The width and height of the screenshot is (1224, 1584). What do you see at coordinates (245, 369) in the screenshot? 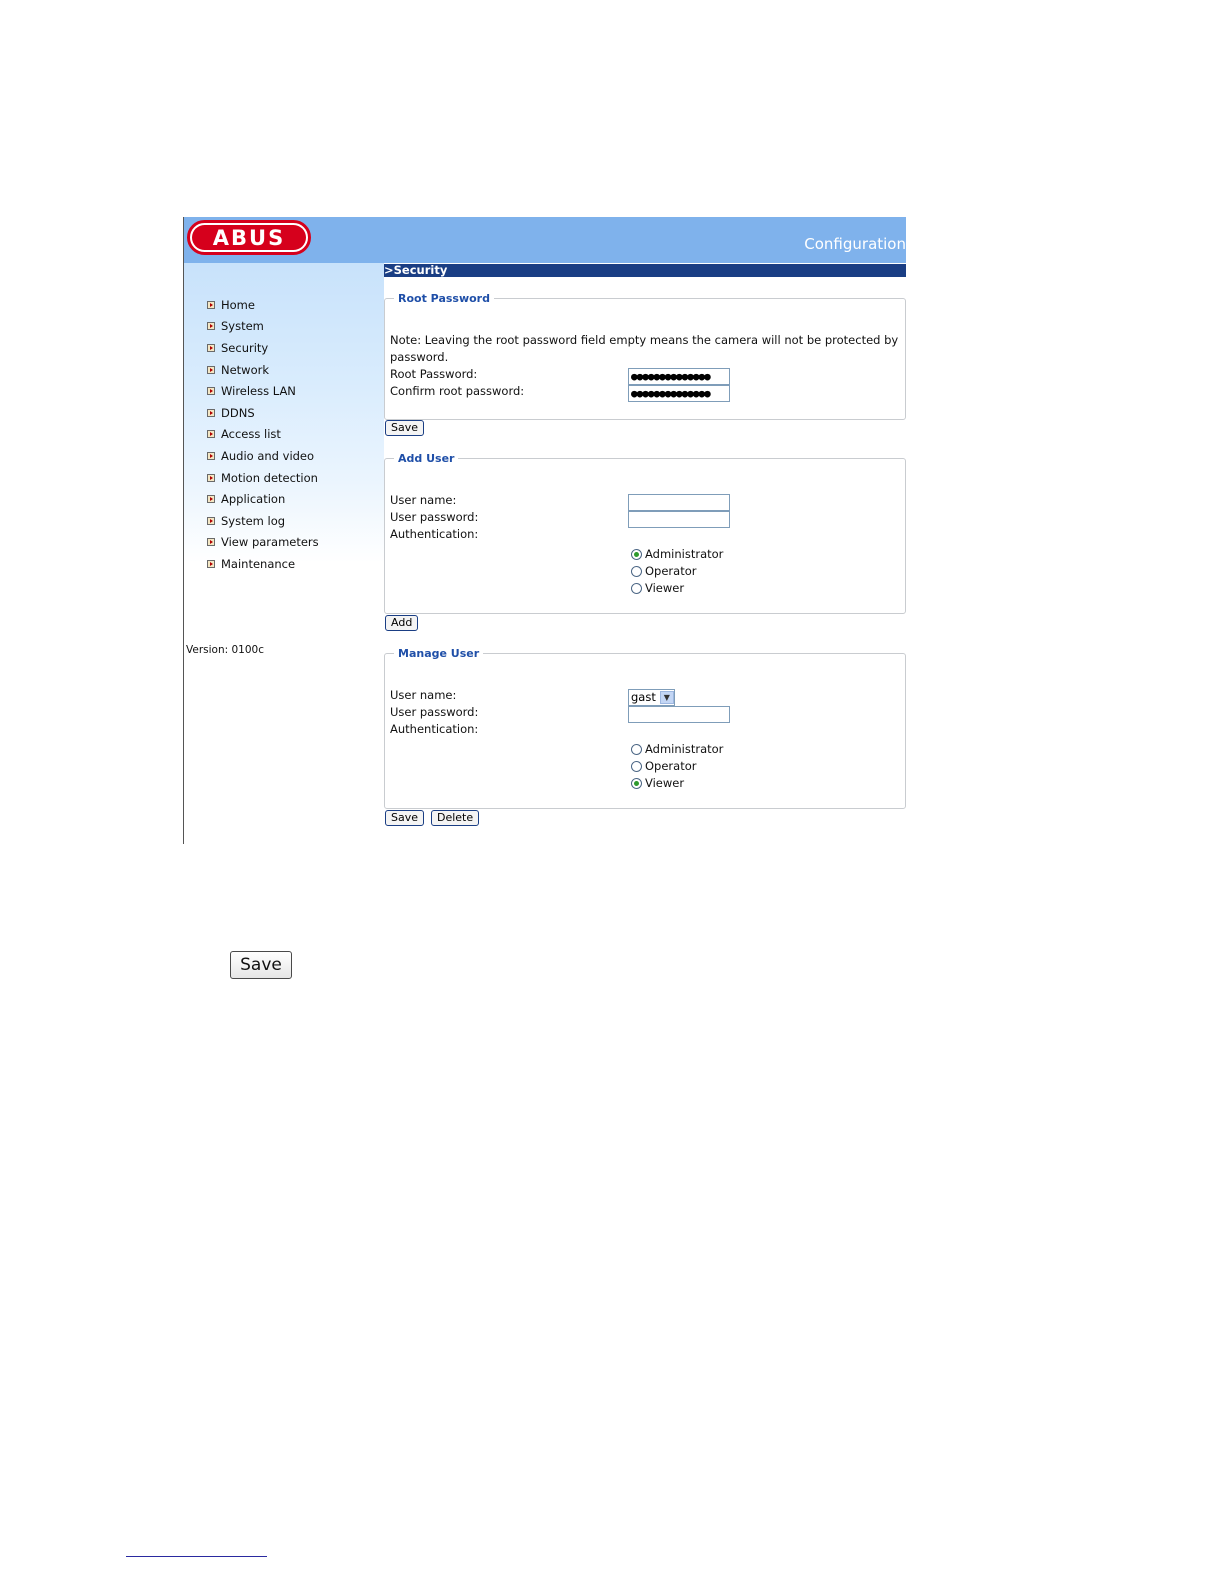
I see `sidebar-item-label: Network` at bounding box center [245, 369].